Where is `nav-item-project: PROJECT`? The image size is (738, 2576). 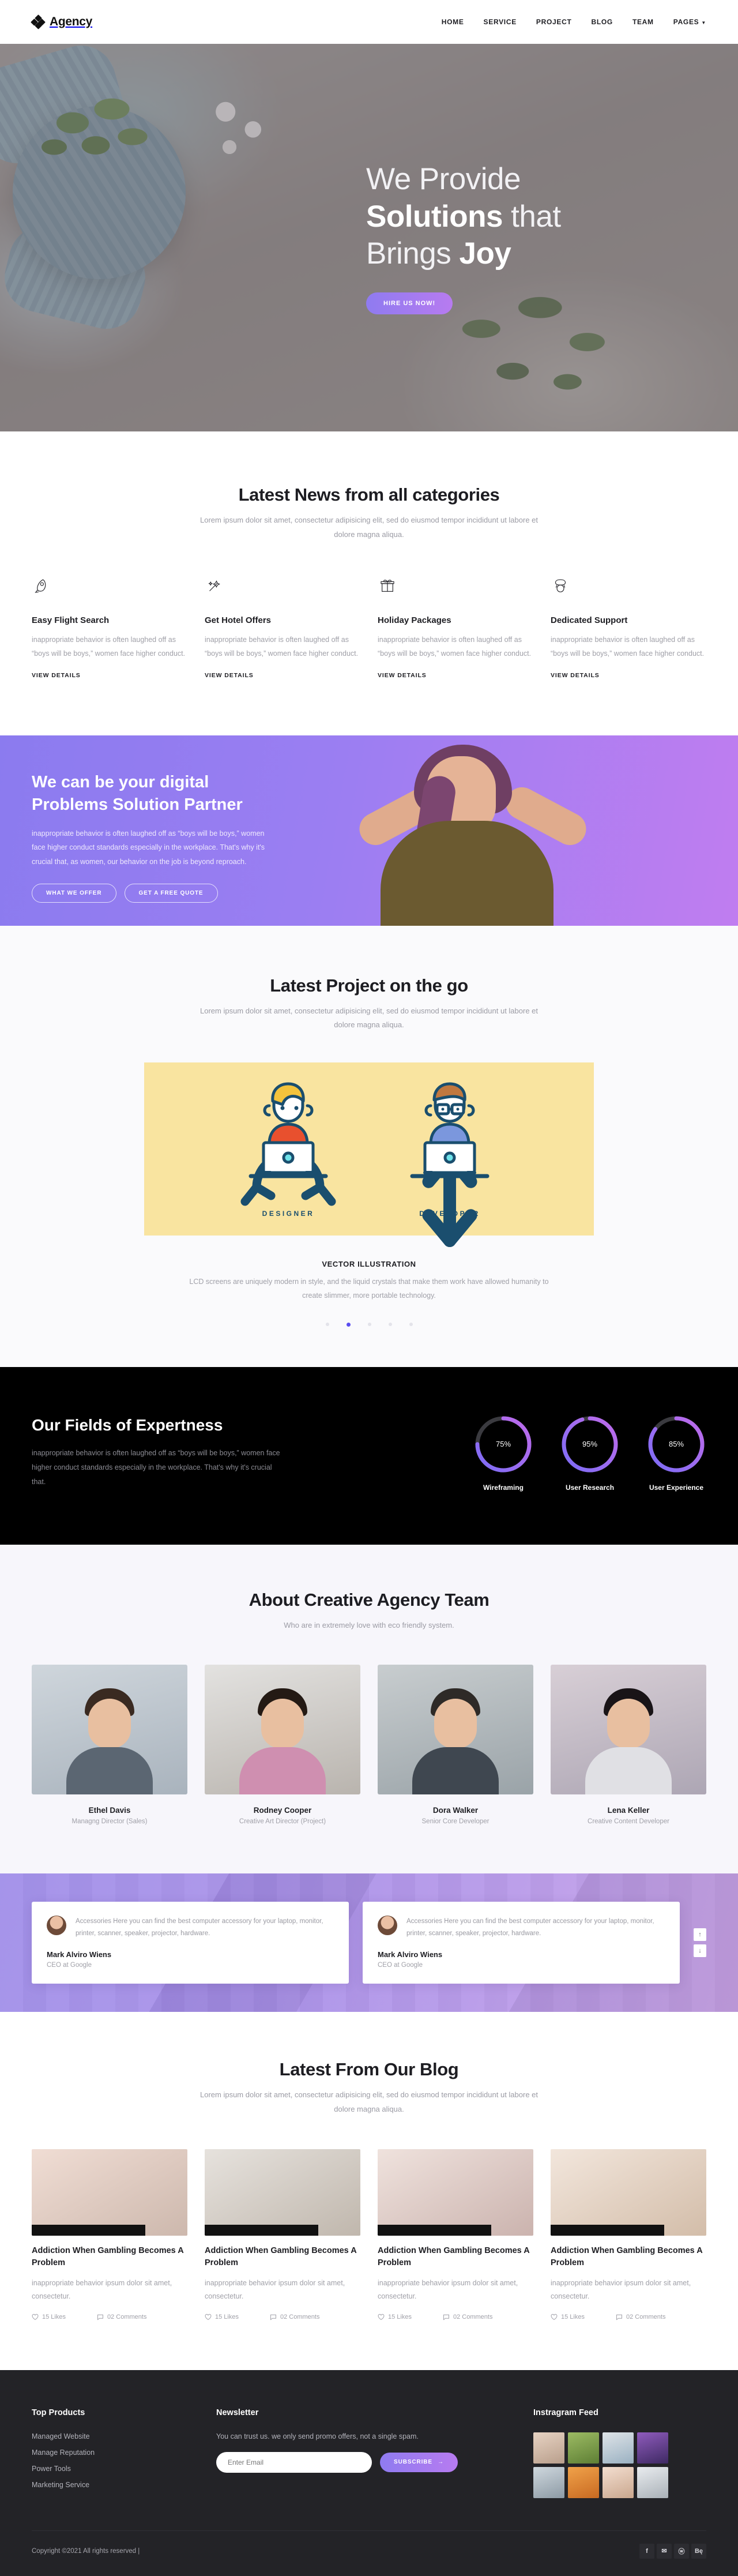
nav-item-project: PROJECT is located at coordinates (554, 22).